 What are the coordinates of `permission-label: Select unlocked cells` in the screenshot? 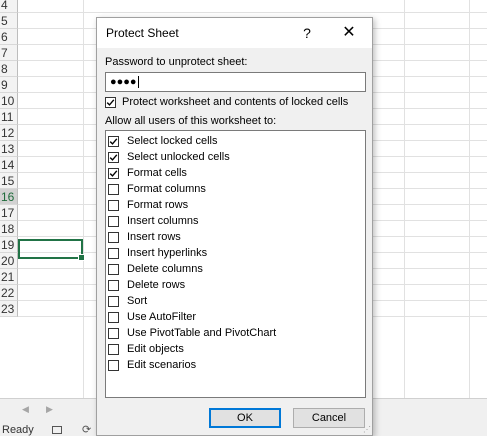 It's located at (178, 157).